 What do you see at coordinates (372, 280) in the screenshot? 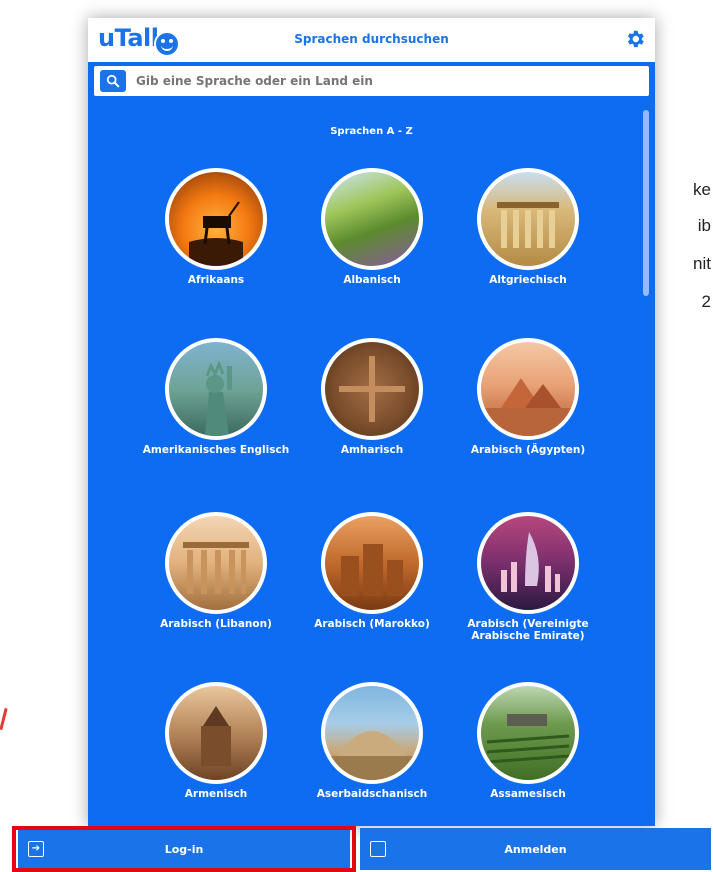
I see `language-label: Albanisch` at bounding box center [372, 280].